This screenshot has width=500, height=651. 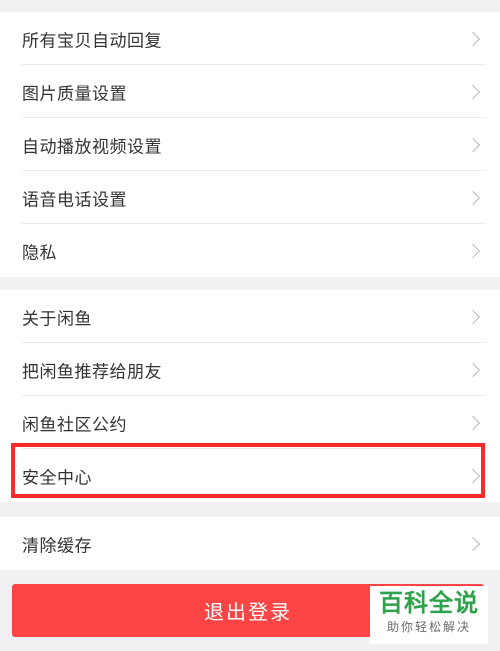 I want to click on logout-label: 退出登录, so click(x=248, y=612).